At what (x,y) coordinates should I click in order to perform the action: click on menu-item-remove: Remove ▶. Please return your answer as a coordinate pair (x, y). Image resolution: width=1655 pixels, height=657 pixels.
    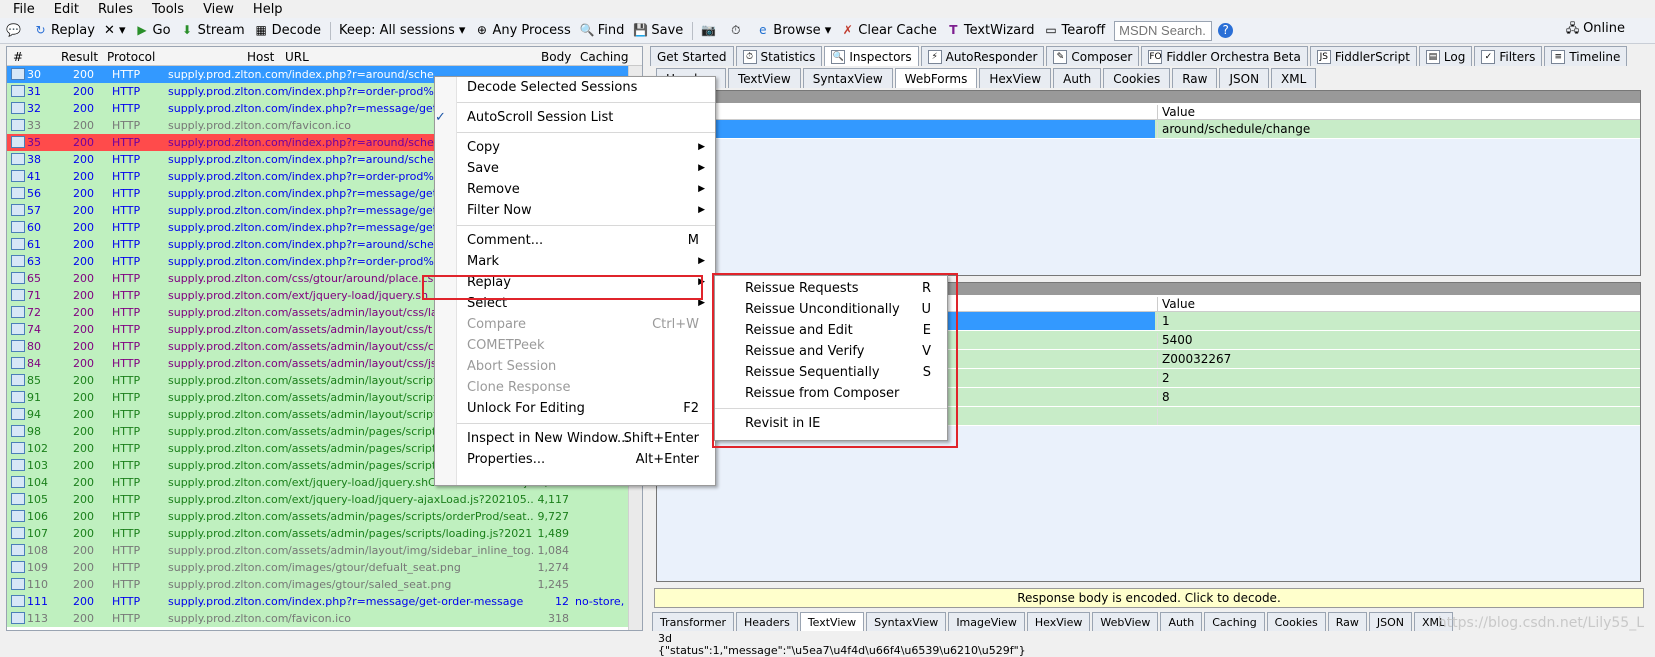
    Looking at the image, I should click on (586, 189).